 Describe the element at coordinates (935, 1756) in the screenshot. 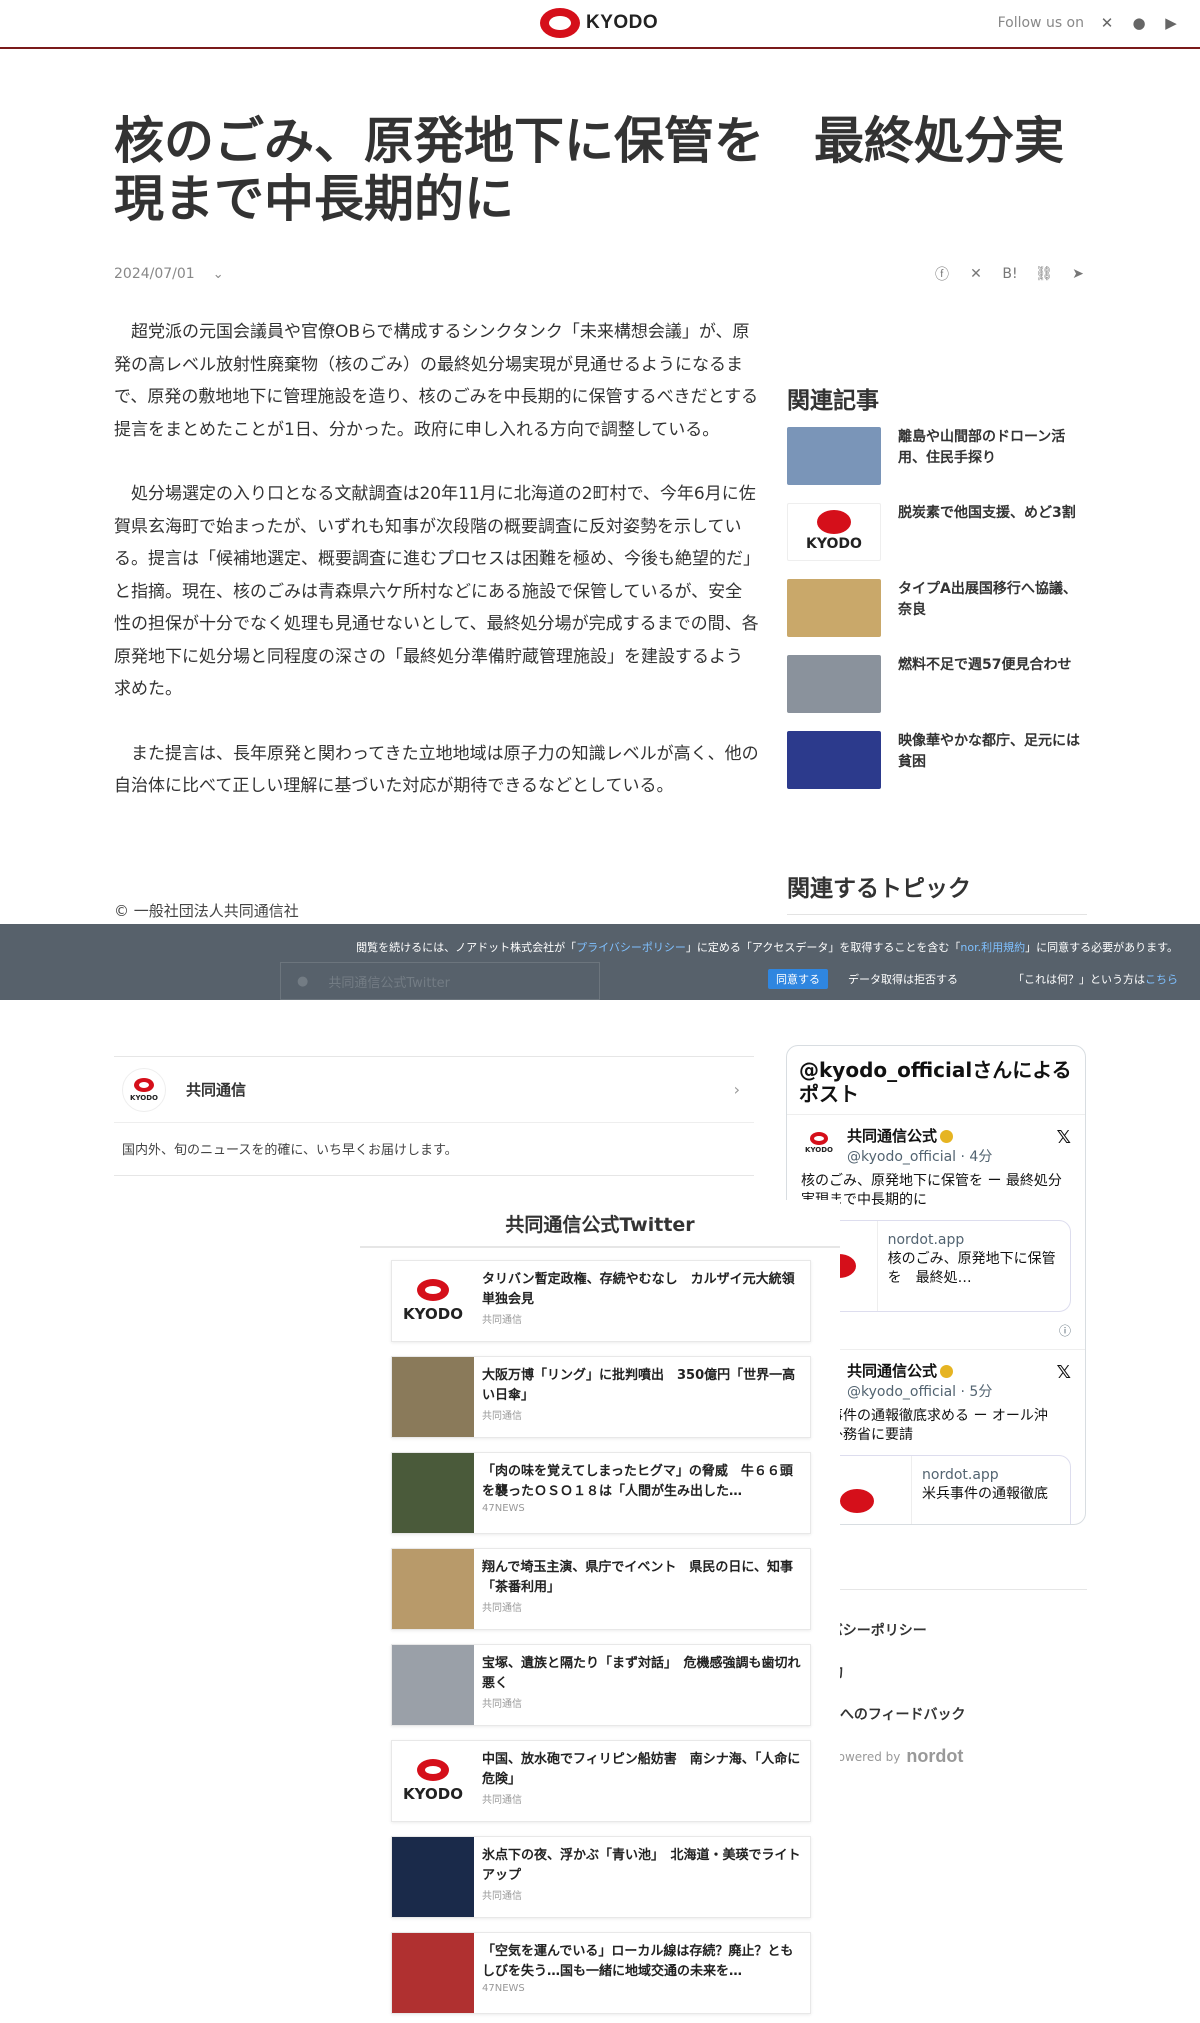

I see `nordot-logo: nordot` at that location.